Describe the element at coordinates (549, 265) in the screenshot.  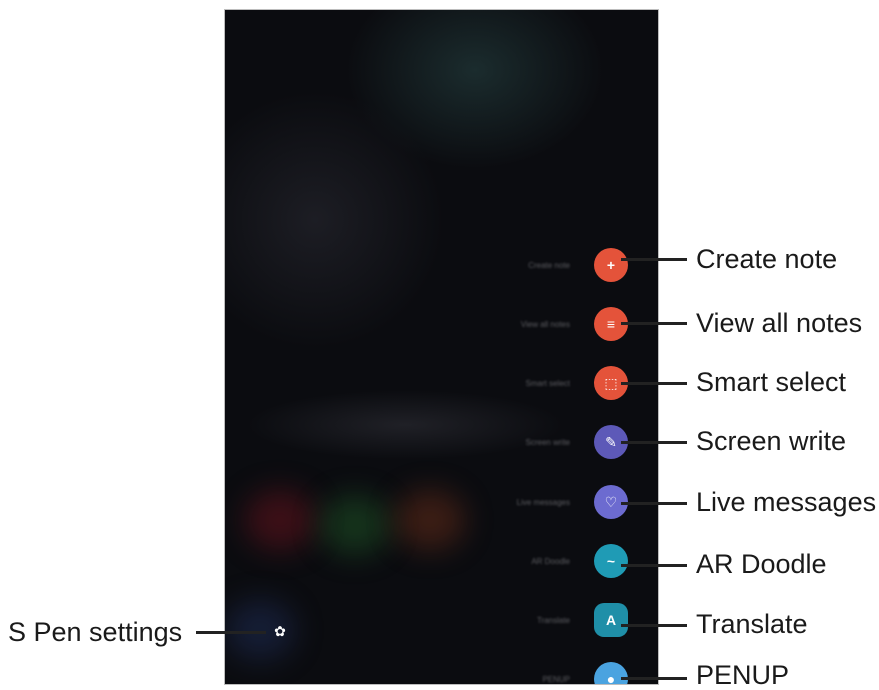
I see `menu-item-label: Create note` at that location.